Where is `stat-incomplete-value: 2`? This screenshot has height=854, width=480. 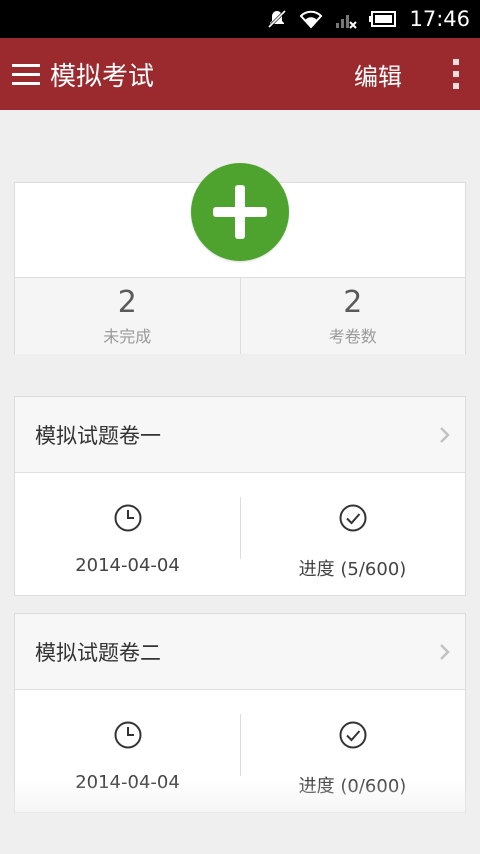
stat-incomplete-value: 2 is located at coordinates (127, 302).